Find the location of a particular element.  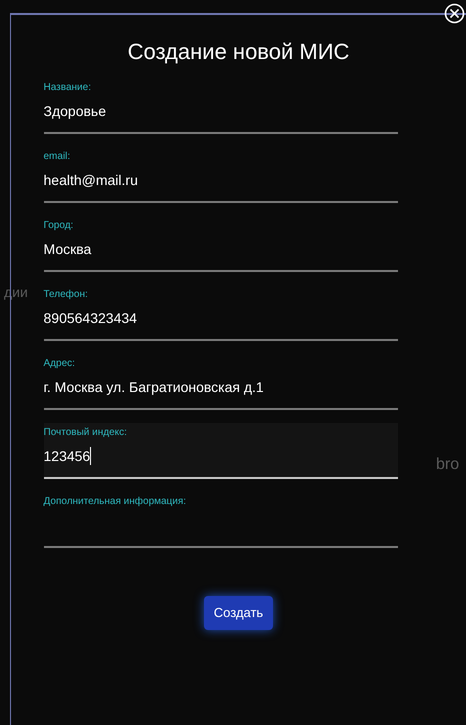

text-input-field: Телефон: 890564323434 is located at coordinates (221, 313).